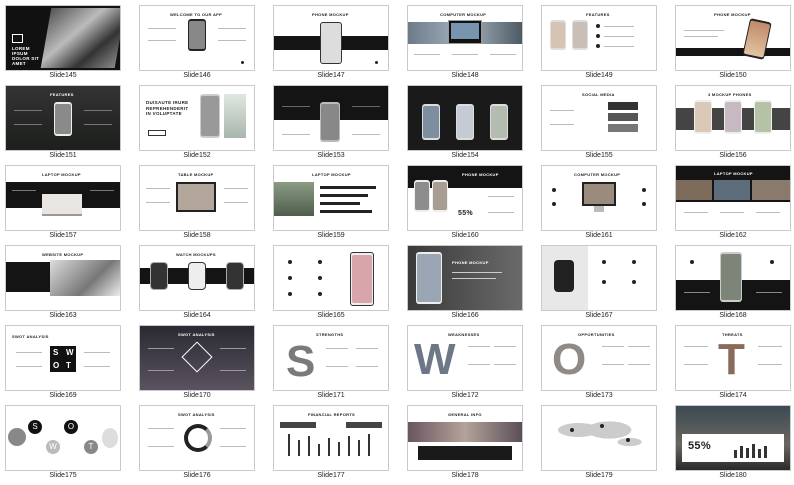 This screenshot has width=794, height=485. I want to click on slide-title: COMPUTER MOCKUP, so click(597, 174).